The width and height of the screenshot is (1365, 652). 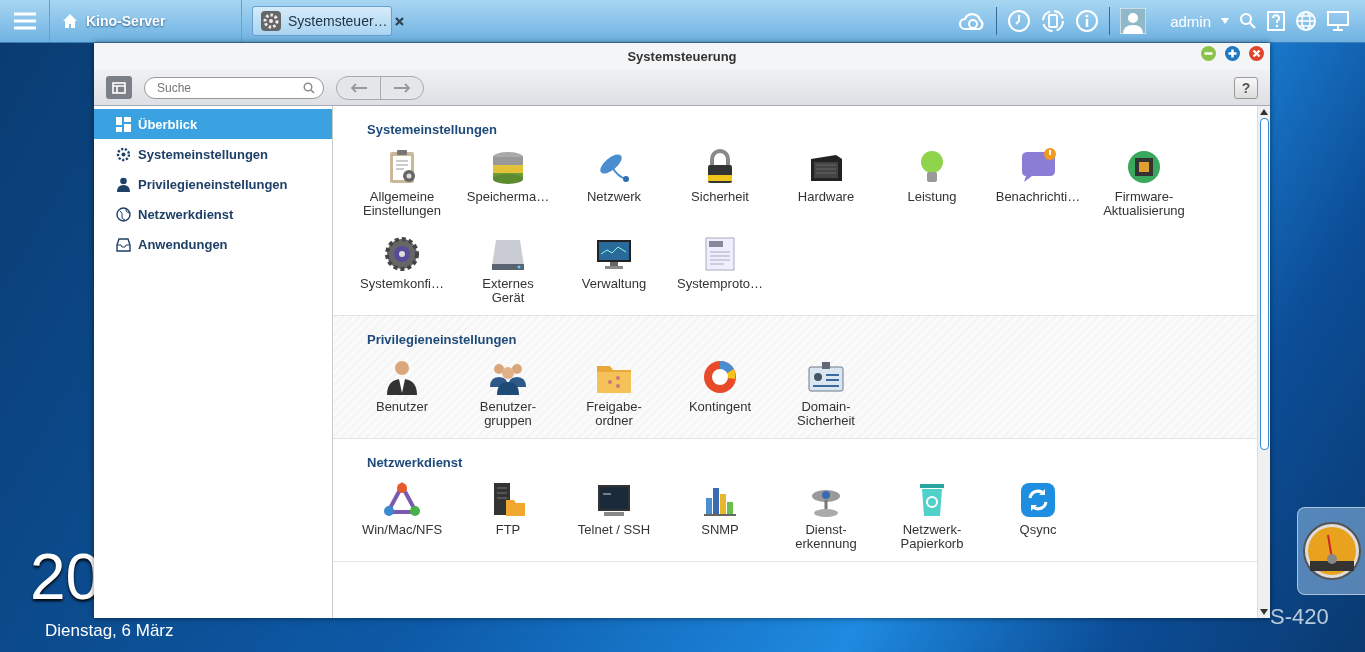 I want to click on scrollbar, so click(x=1263, y=362).